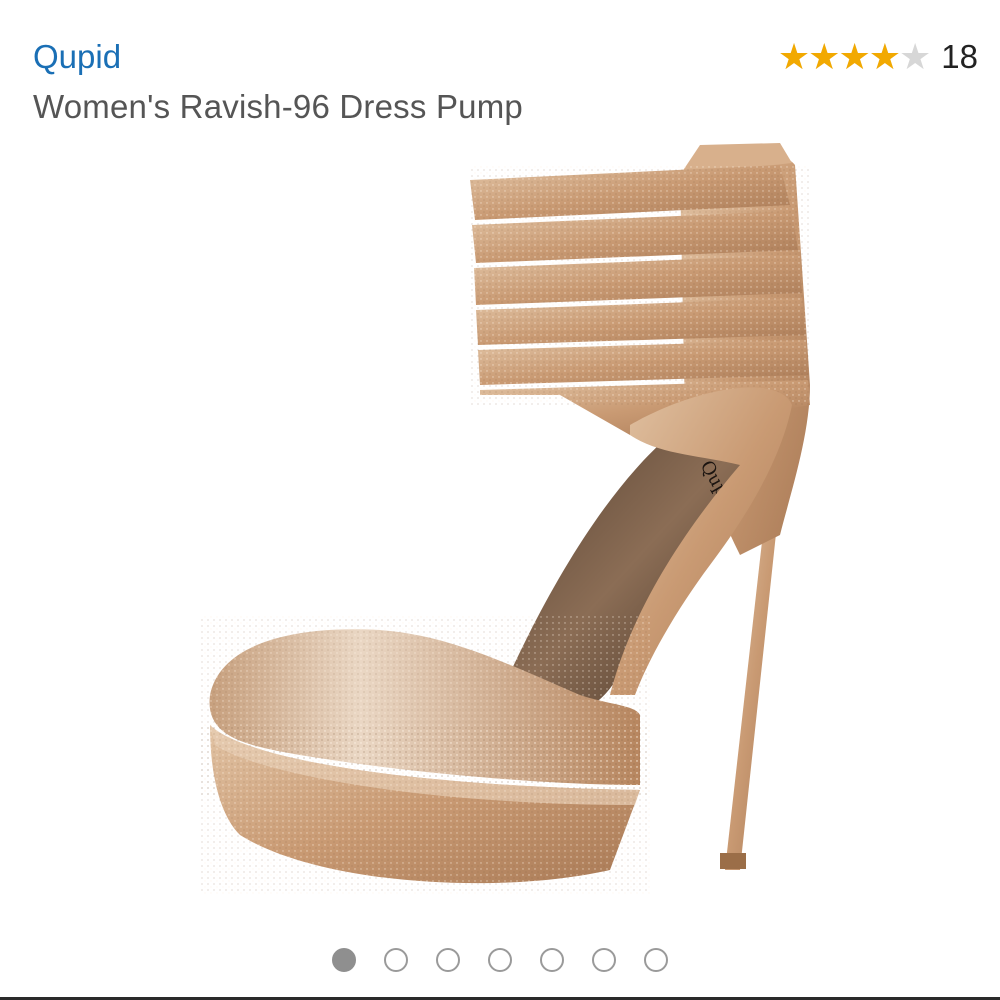 The width and height of the screenshot is (1000, 1000). I want to click on product-title: Women's Ravish-96 Dress Pump, so click(278, 106).